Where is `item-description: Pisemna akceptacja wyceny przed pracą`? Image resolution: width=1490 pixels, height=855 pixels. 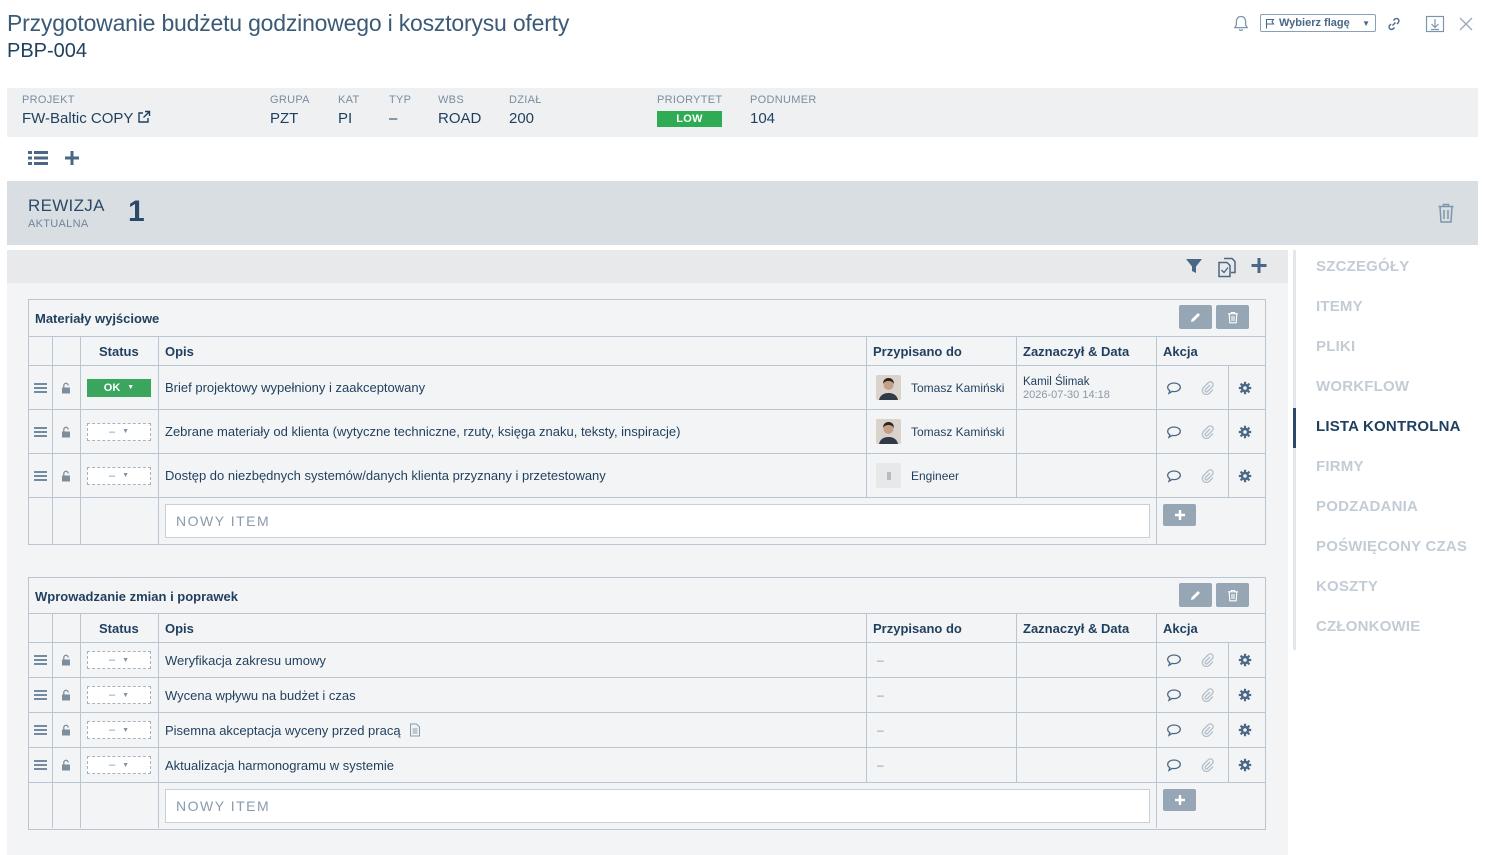 item-description: Pisemna akceptacja wyceny przed pracą is located at coordinates (283, 730).